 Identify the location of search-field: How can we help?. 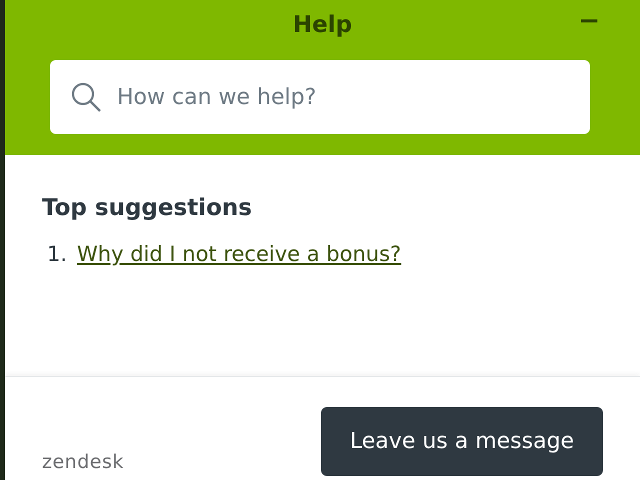
(320, 97).